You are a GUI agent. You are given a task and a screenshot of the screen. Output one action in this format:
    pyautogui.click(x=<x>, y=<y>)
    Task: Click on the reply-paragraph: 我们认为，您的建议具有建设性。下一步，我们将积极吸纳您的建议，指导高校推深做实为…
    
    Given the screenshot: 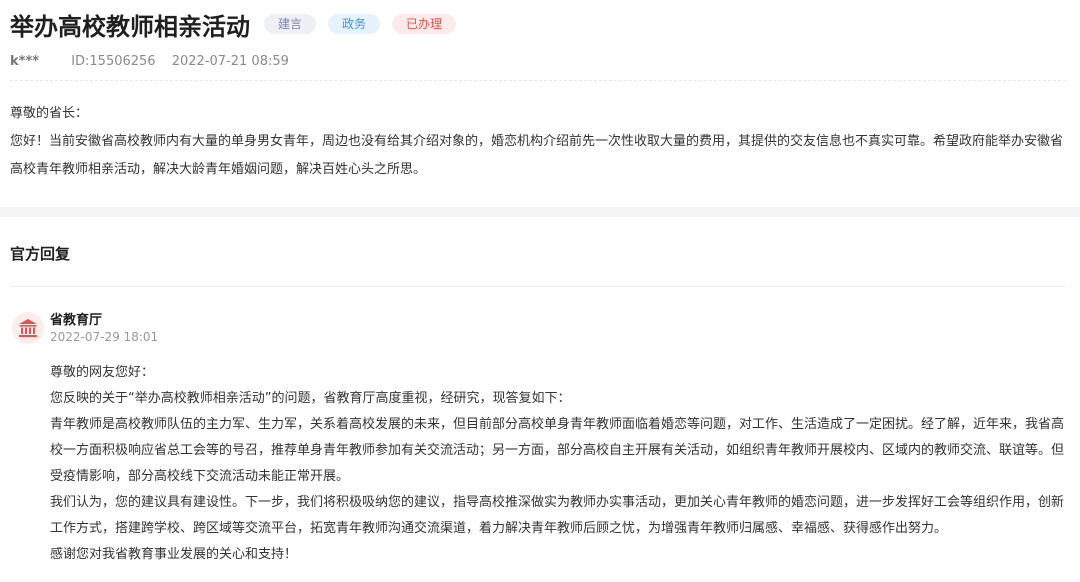 What is the action you would take?
    pyautogui.click(x=557, y=515)
    